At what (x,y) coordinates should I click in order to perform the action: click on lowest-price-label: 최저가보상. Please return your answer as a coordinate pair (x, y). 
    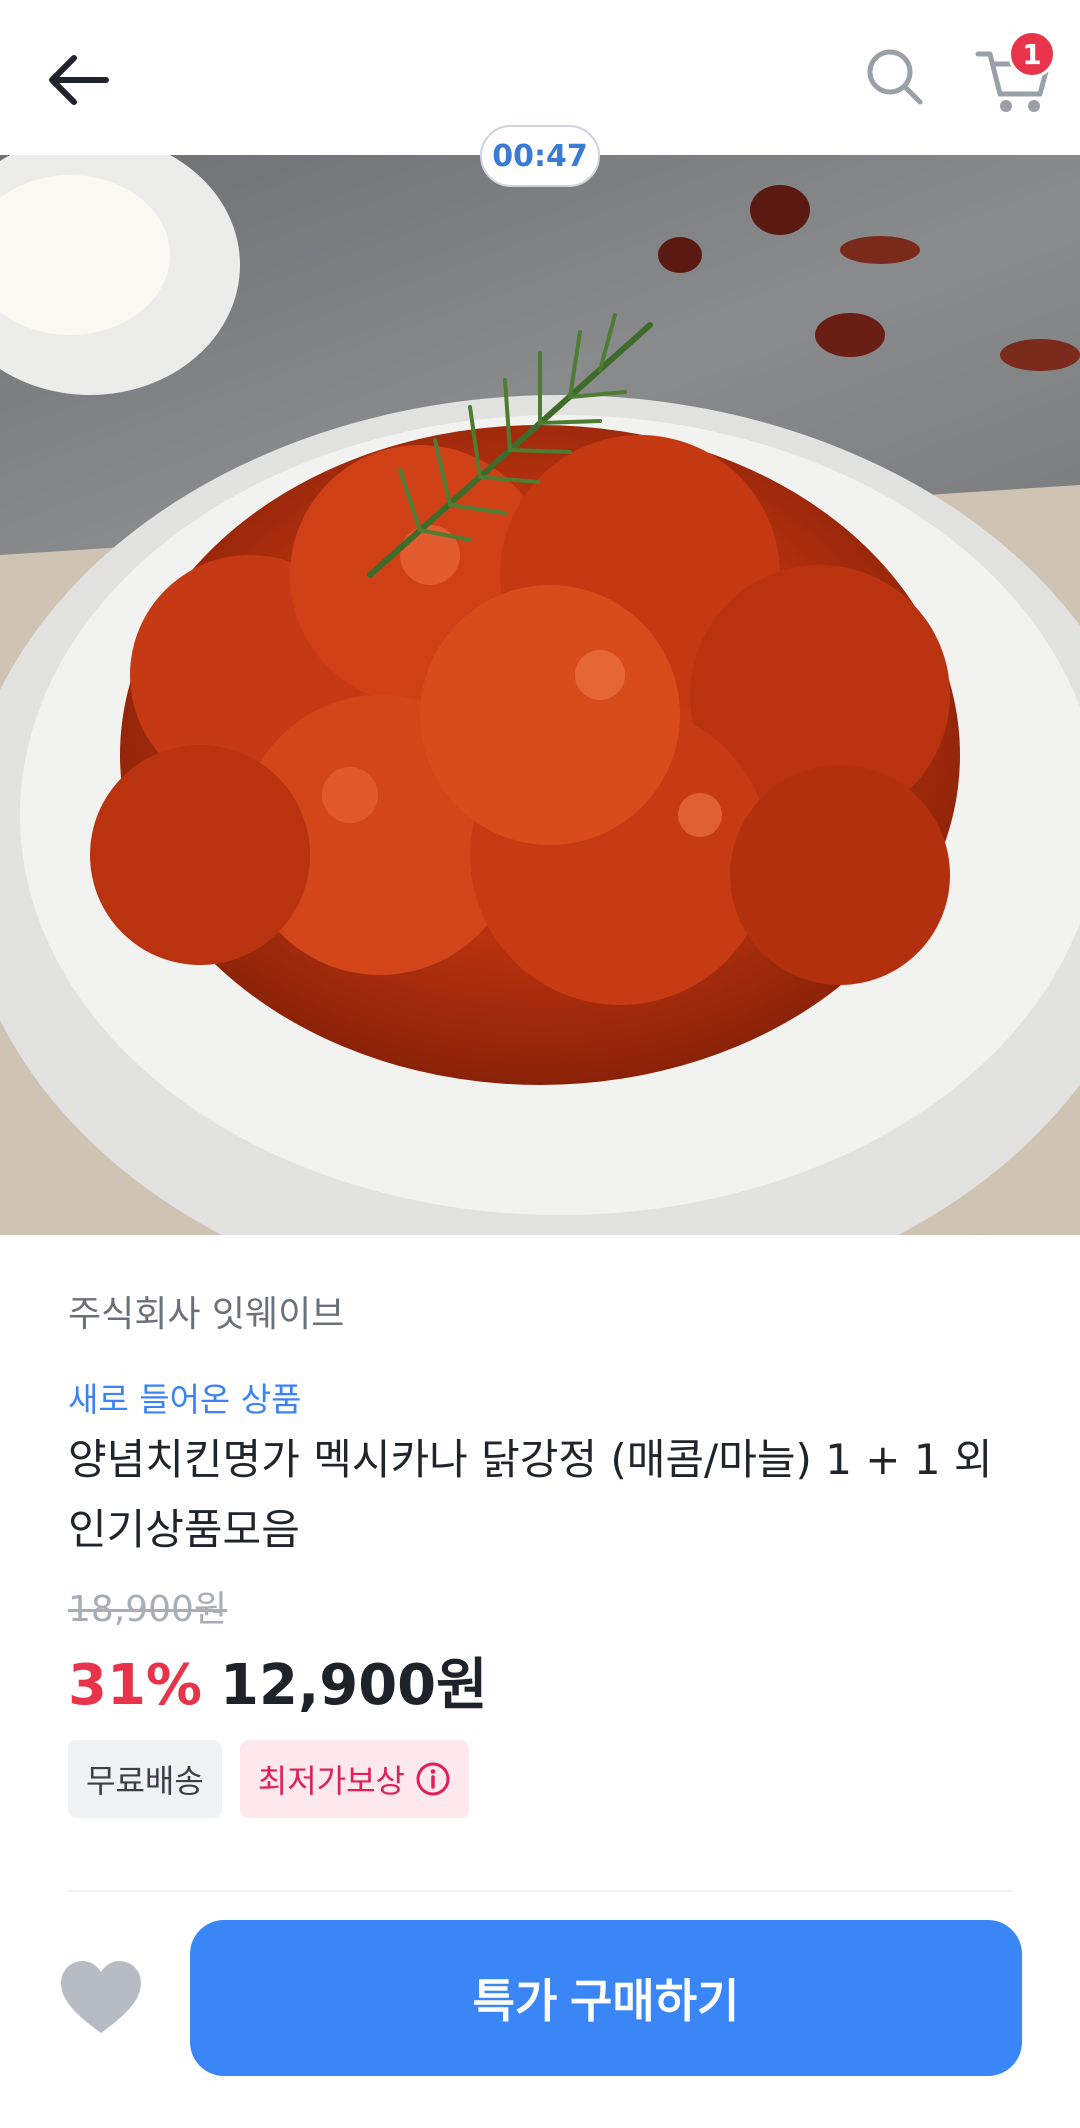
    Looking at the image, I should click on (331, 1781).